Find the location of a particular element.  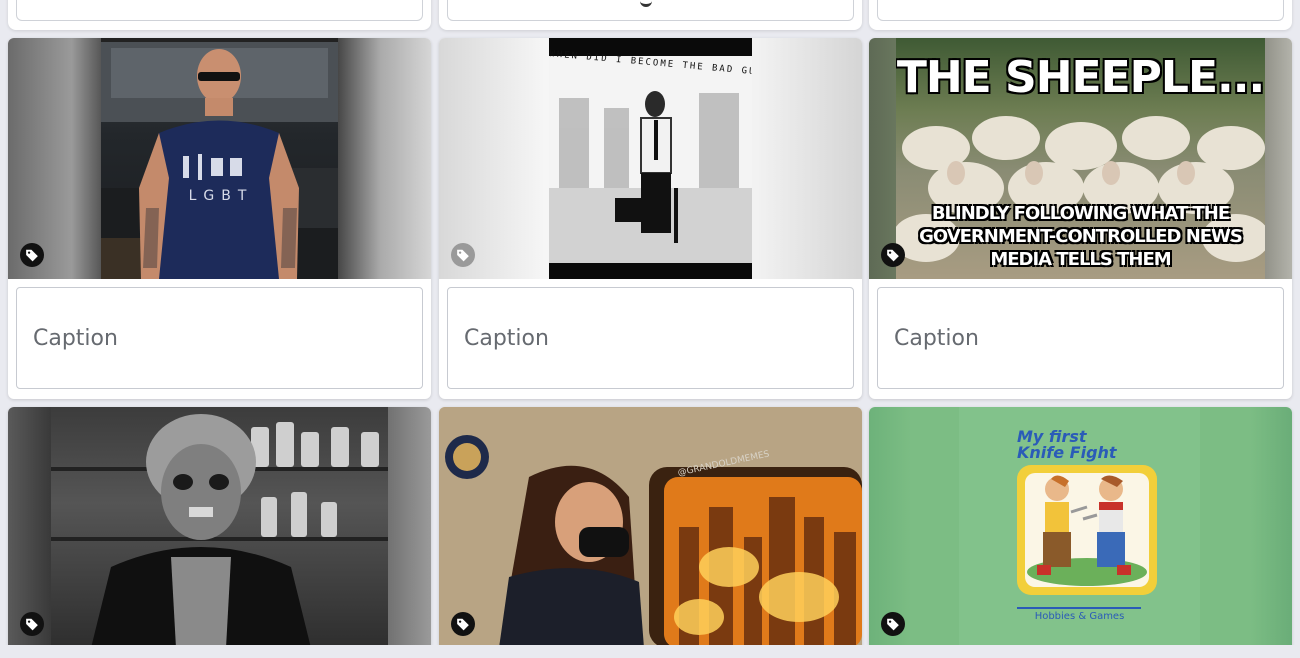

bottom-edge is located at coordinates (650, 651).